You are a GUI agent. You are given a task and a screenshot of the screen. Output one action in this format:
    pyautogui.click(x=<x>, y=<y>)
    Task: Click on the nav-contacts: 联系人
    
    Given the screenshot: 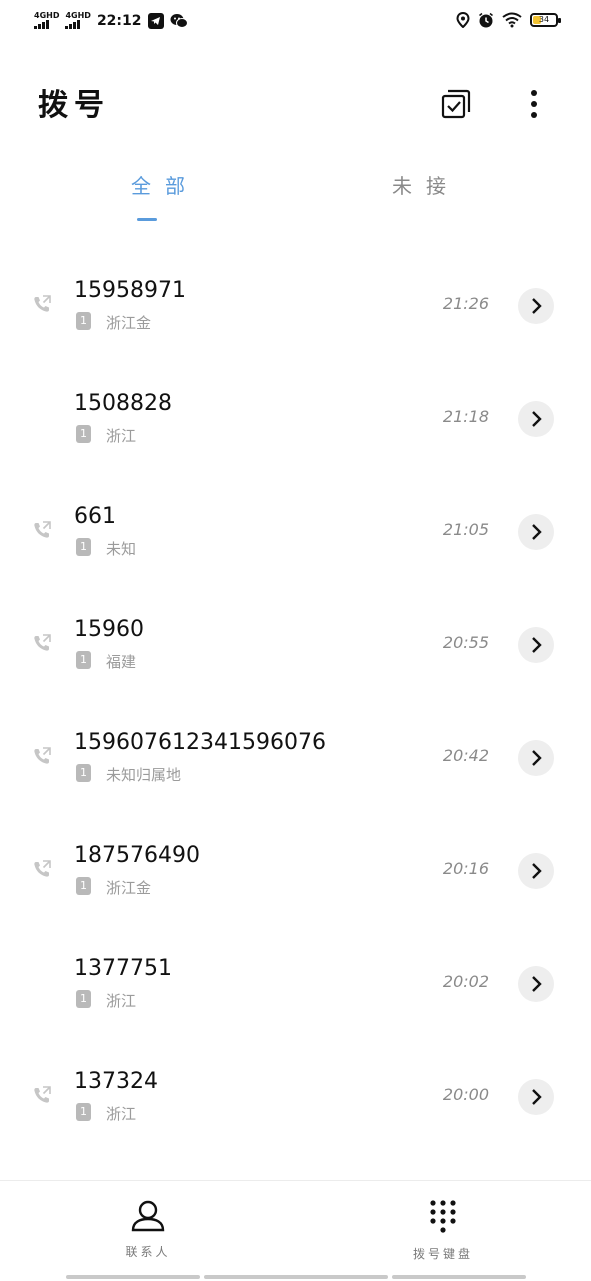 What is the action you would take?
    pyautogui.click(x=148, y=1229)
    